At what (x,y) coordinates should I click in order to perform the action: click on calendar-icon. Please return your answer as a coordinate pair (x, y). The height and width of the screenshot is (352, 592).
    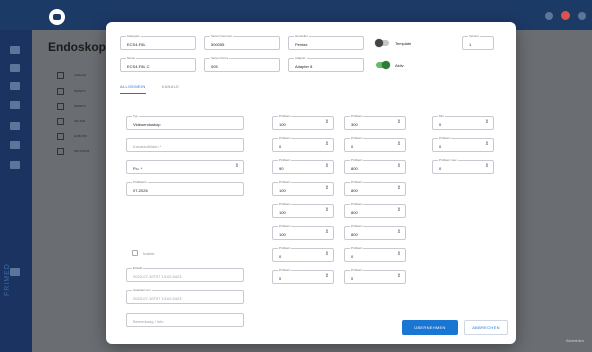
    Looking at the image, I should click on (15, 145).